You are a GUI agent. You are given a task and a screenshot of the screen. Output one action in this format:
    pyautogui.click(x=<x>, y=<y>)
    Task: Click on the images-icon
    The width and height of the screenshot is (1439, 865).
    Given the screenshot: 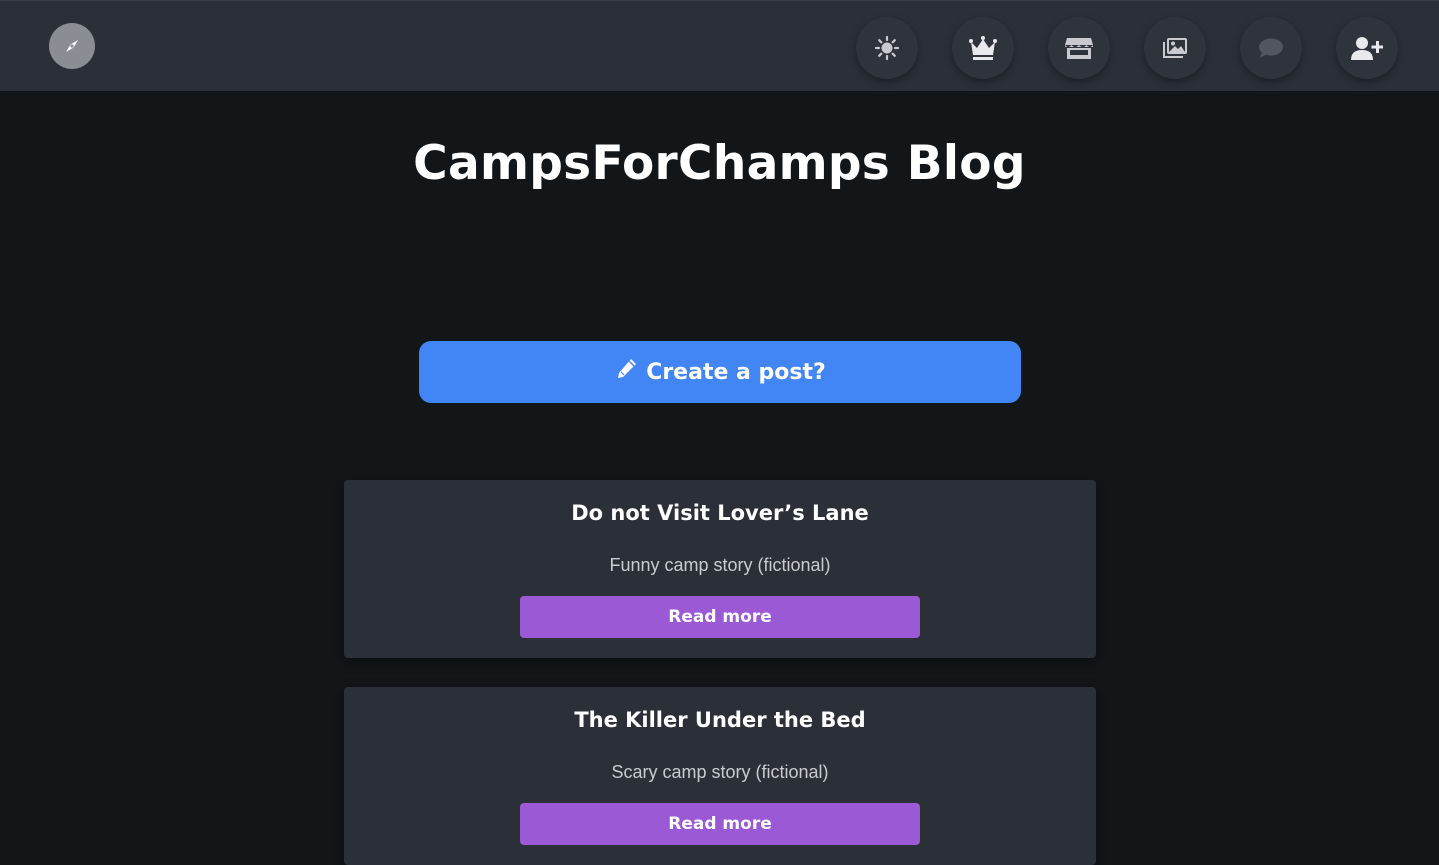 What is the action you would take?
    pyautogui.click(x=1175, y=48)
    